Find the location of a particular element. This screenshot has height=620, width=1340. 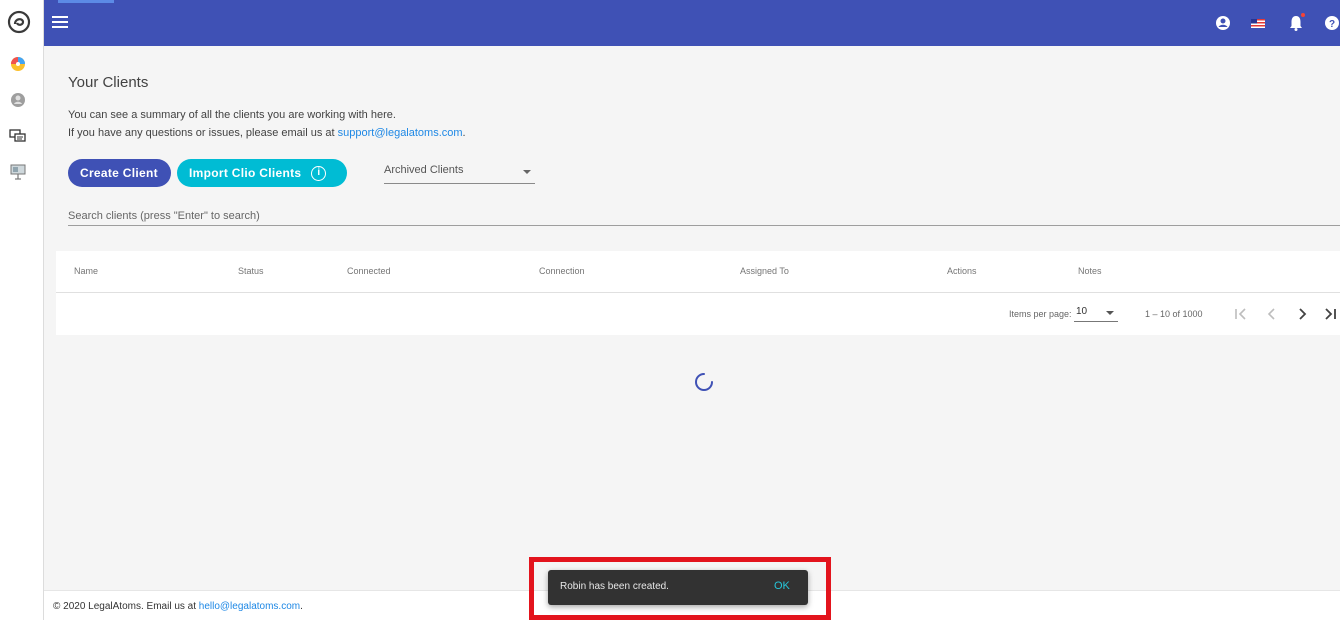

column-header-actions: Actions is located at coordinates (962, 271).